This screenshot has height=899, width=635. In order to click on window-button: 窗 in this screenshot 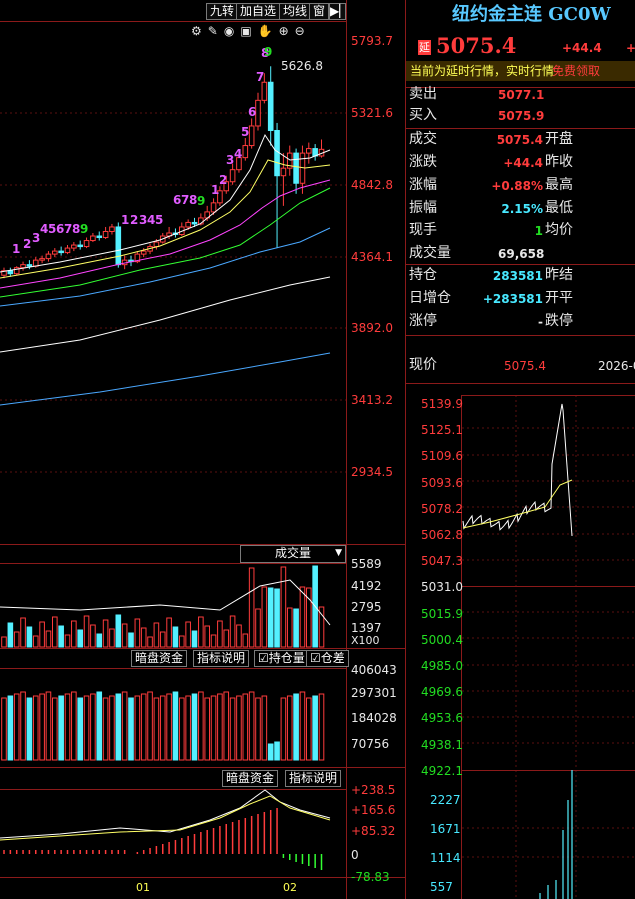, I will do `click(319, 11)`.